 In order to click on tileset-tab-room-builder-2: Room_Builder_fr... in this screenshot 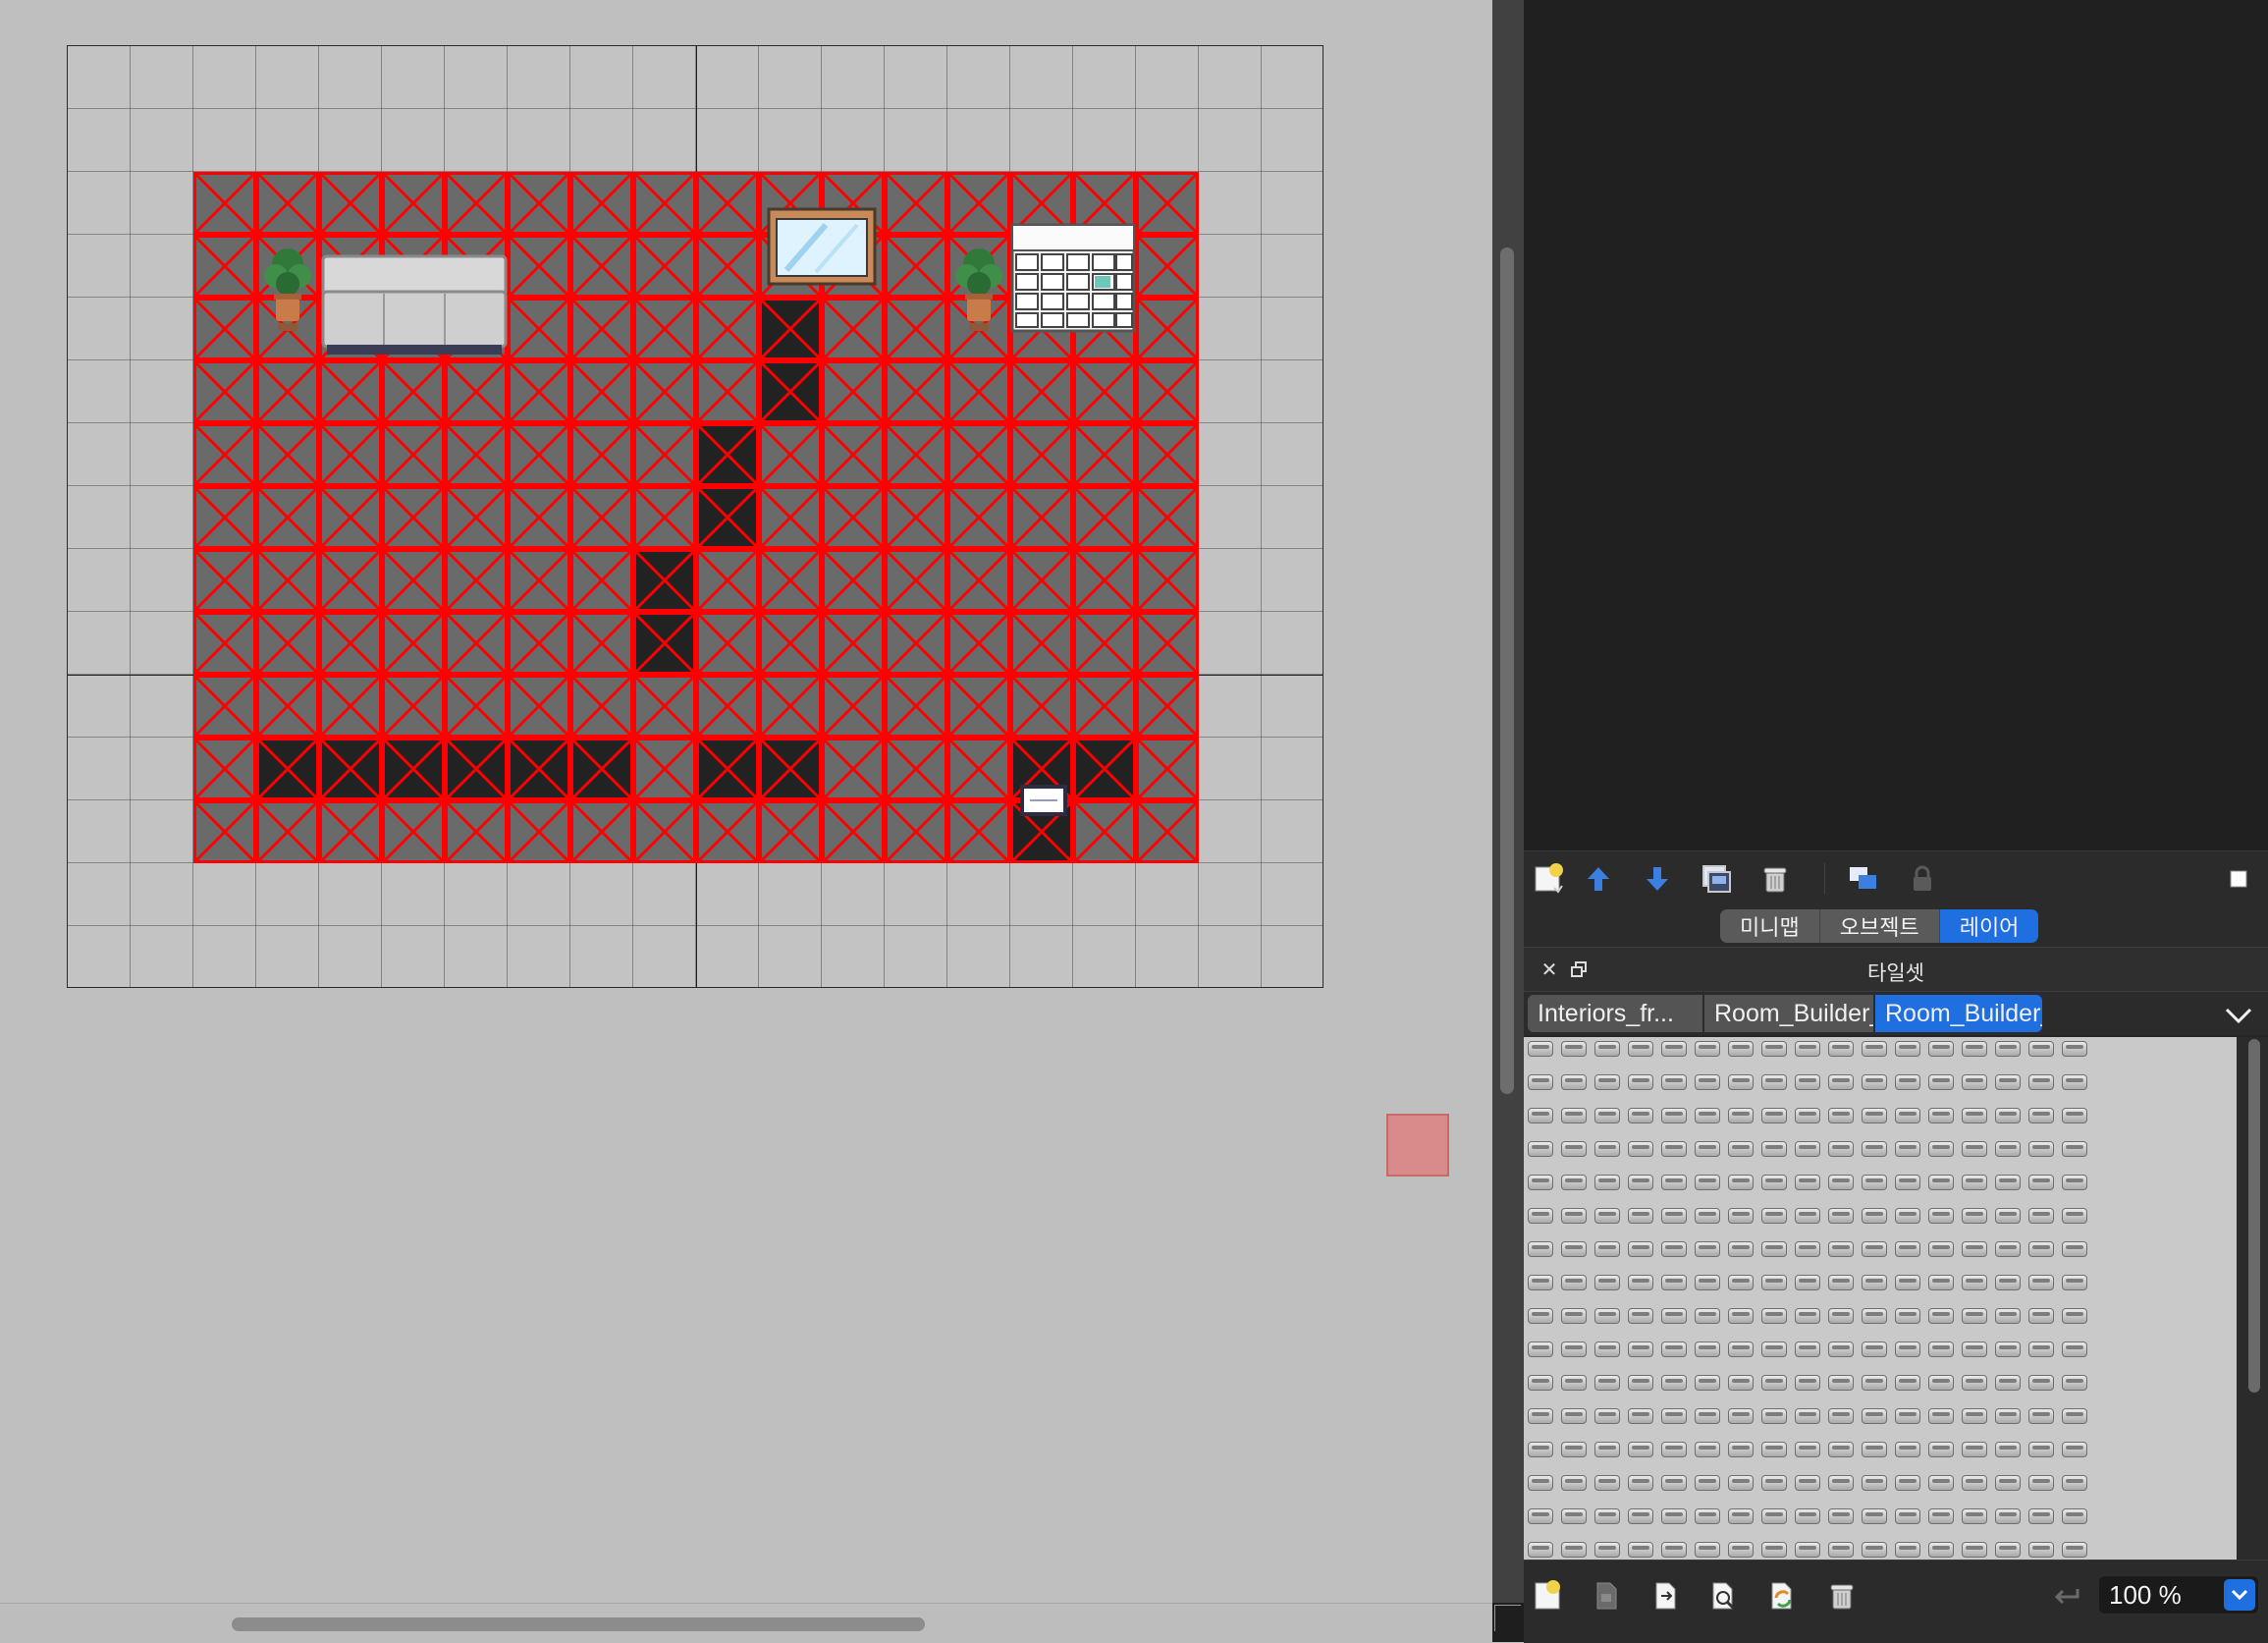, I will do `click(1959, 1013)`.